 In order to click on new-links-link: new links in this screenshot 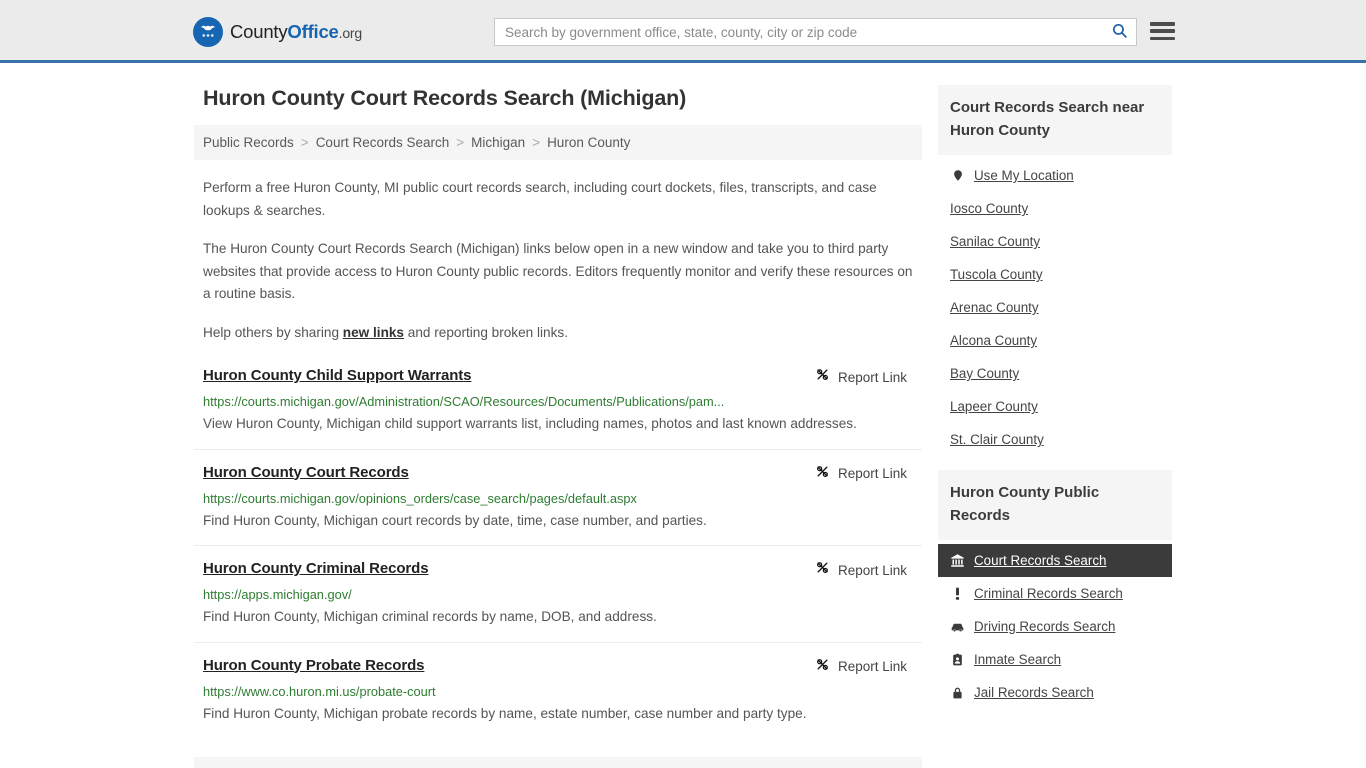, I will do `click(373, 332)`.